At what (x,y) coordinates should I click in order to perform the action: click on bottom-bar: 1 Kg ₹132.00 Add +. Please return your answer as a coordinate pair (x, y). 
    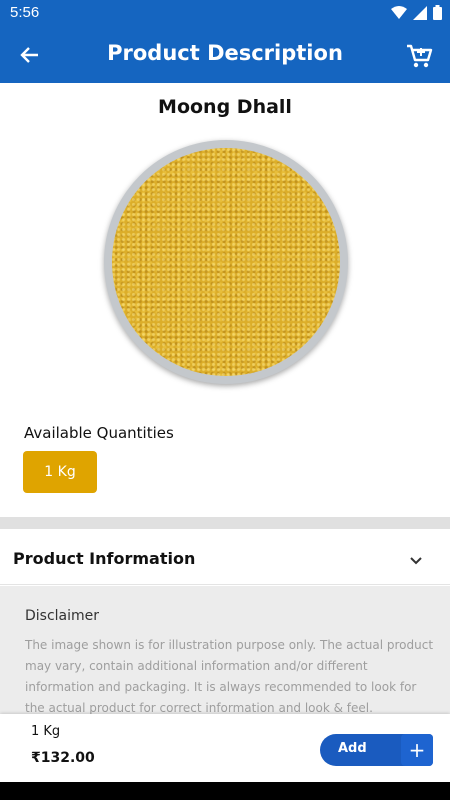
    Looking at the image, I should click on (225, 748).